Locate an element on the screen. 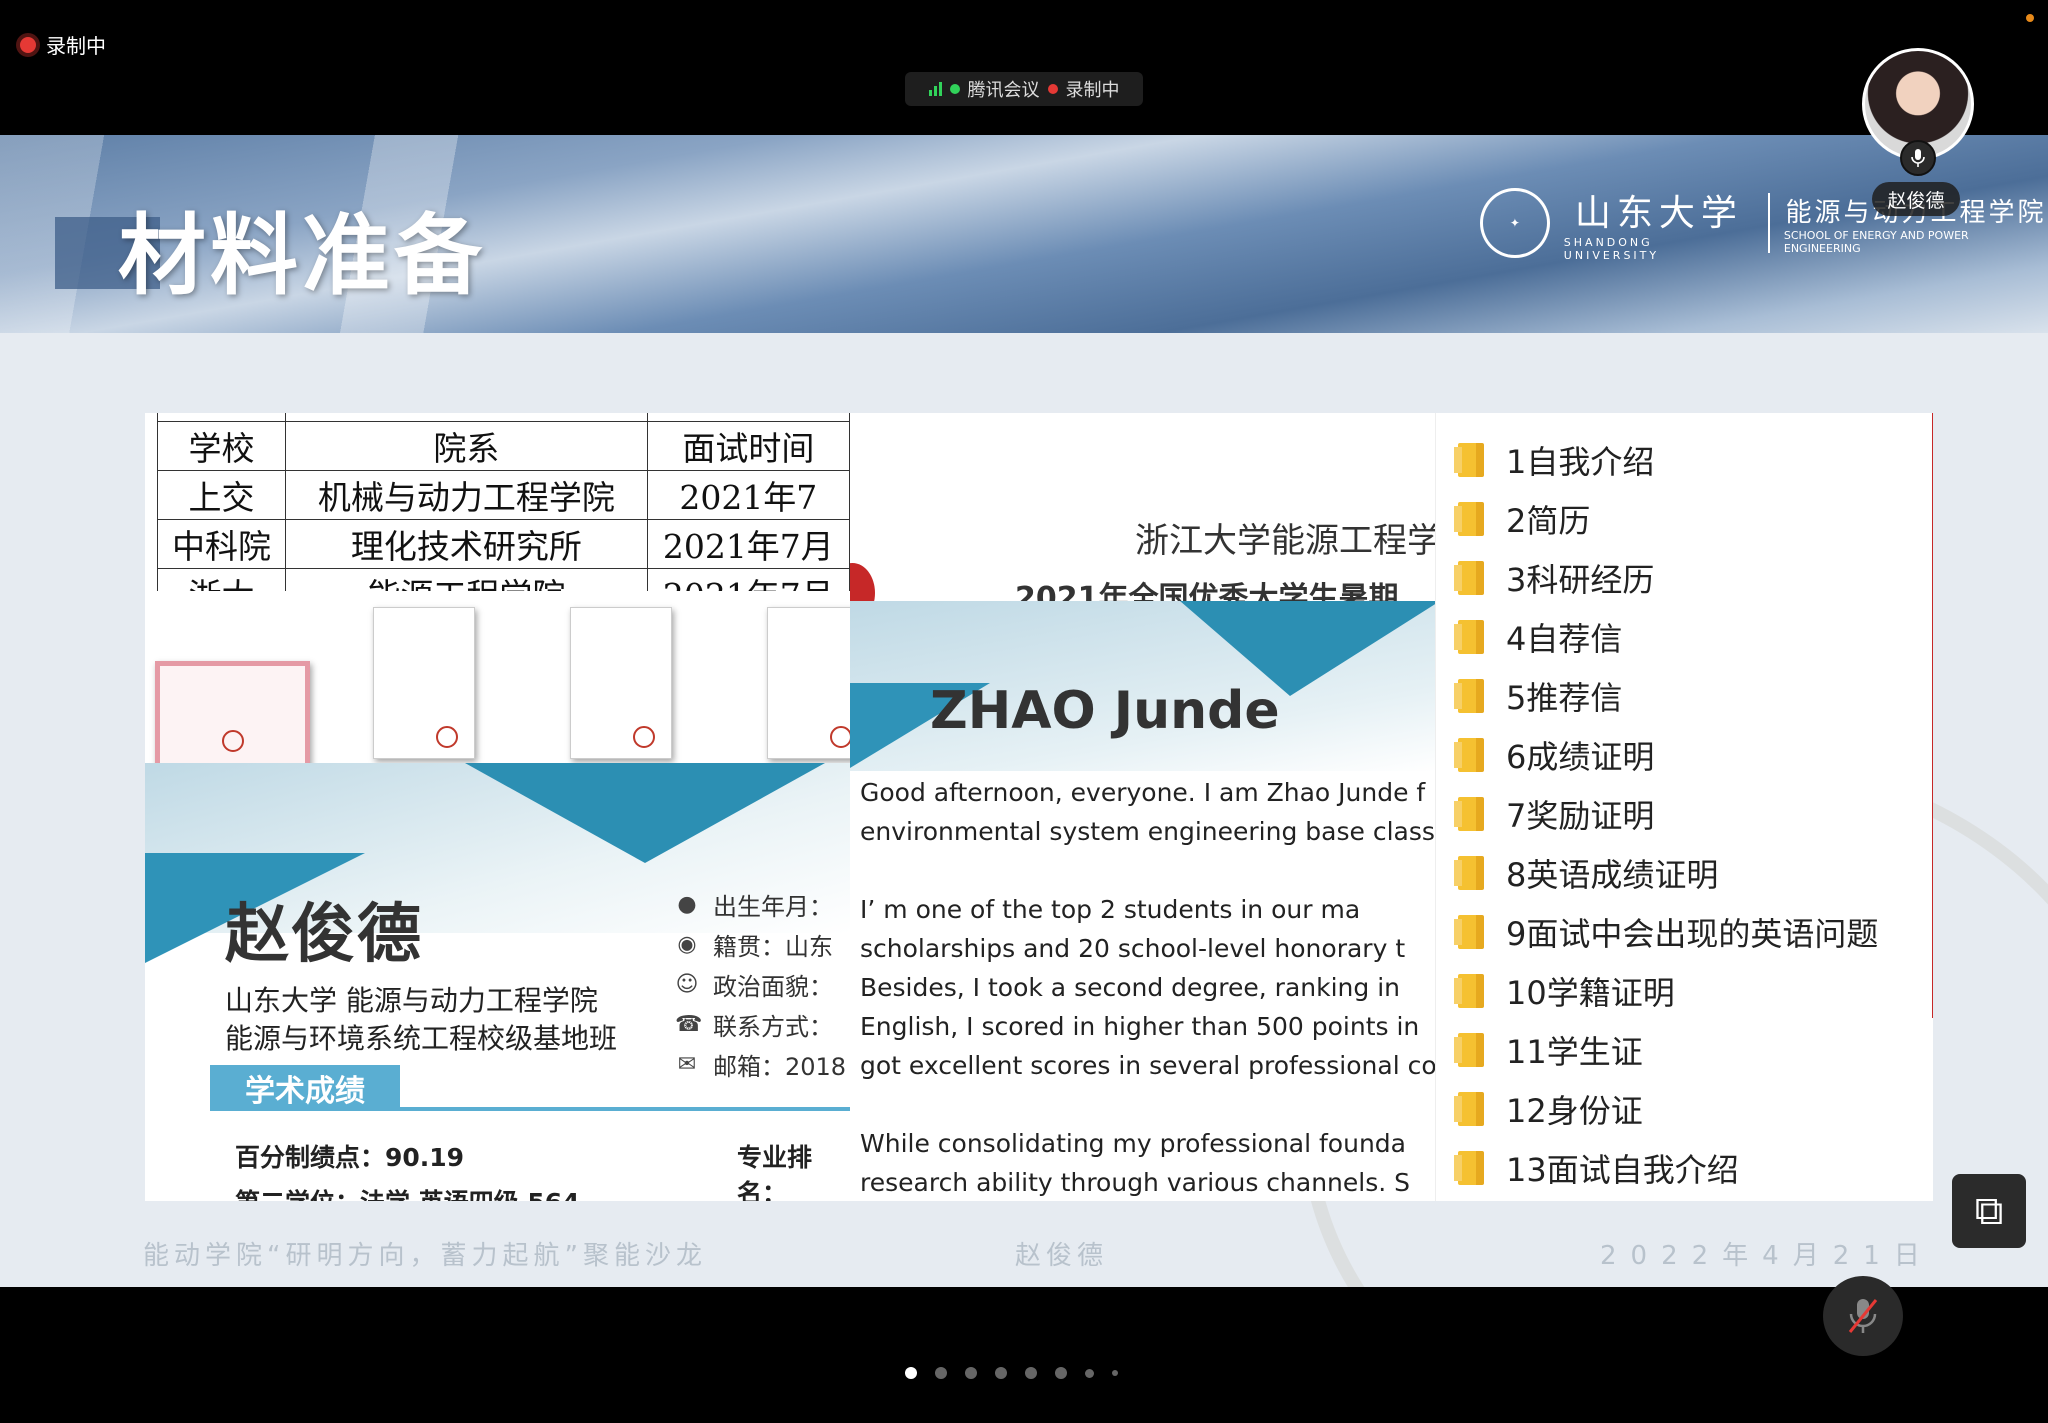 Image resolution: width=2048 pixels, height=1423 pixels. location-icon: ◉ is located at coordinates (687, 944).